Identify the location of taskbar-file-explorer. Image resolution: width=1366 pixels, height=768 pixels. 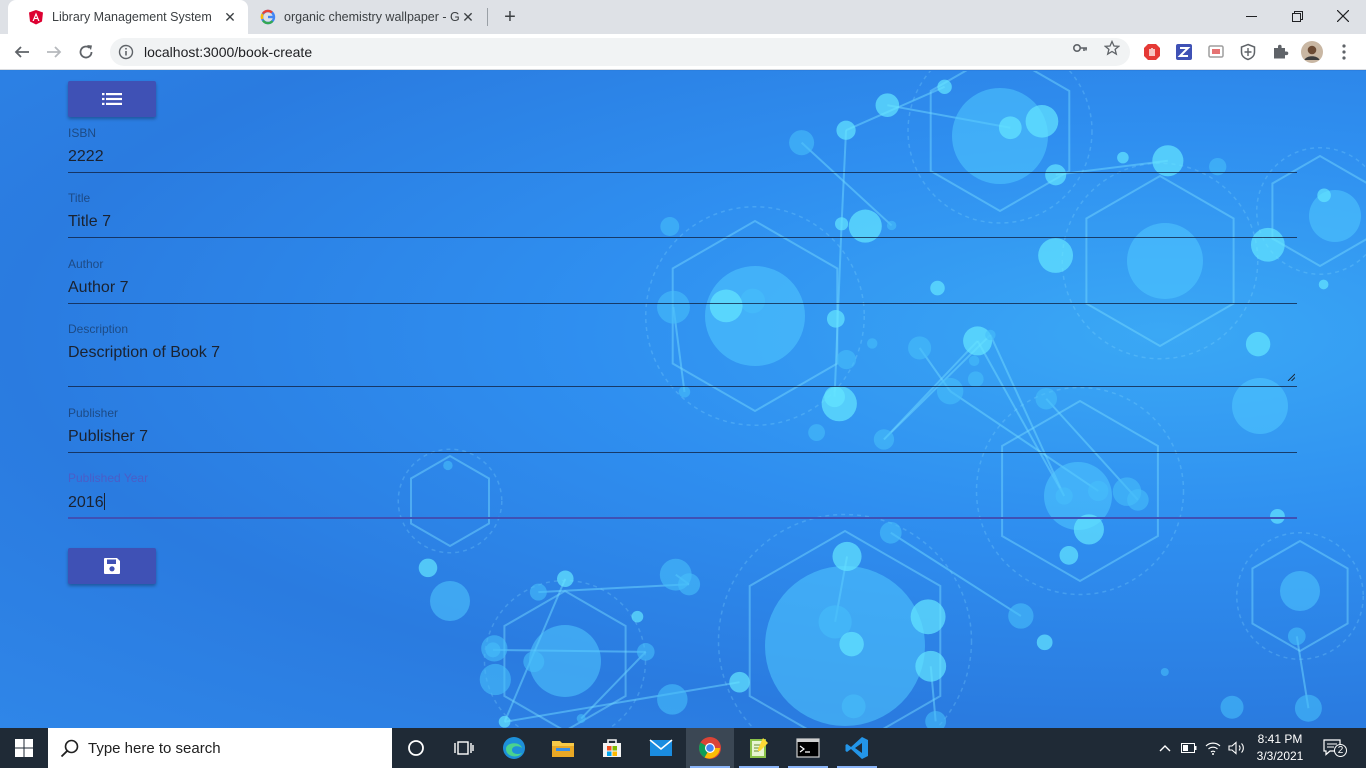
(563, 748).